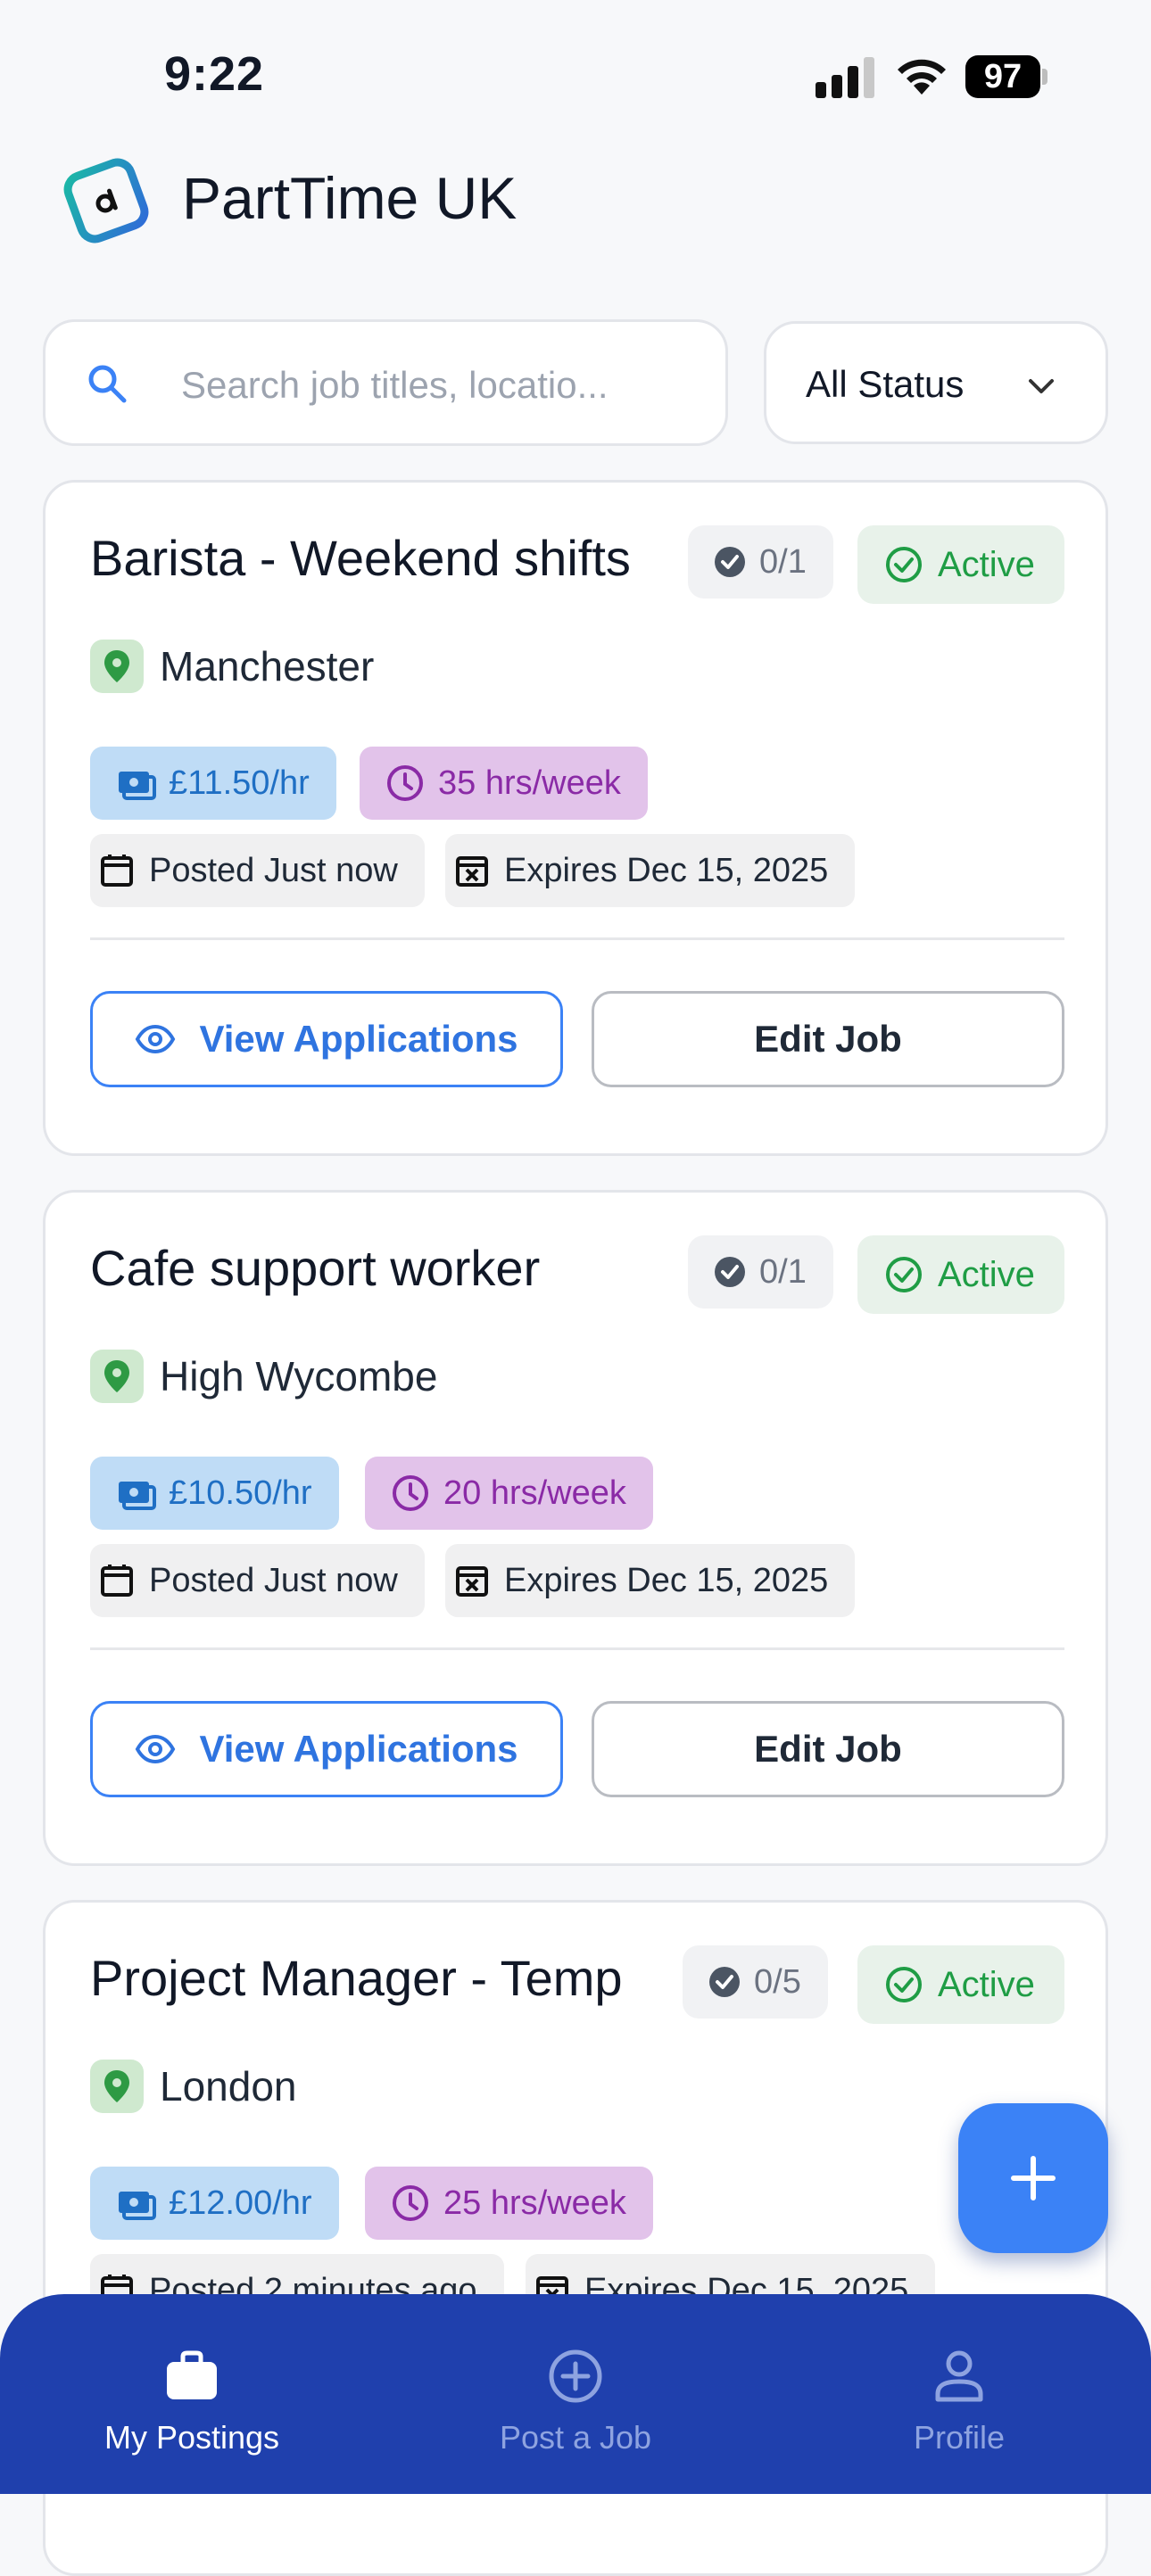 The width and height of the screenshot is (1151, 2576). Describe the element at coordinates (240, 1493) in the screenshot. I see `pay-rate: £10.50/hr` at that location.